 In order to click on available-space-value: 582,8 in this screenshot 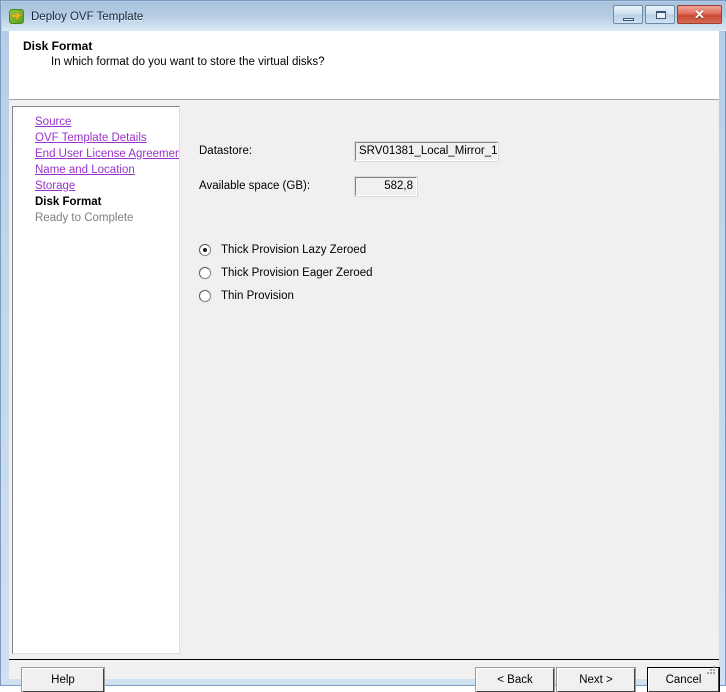, I will do `click(386, 186)`.